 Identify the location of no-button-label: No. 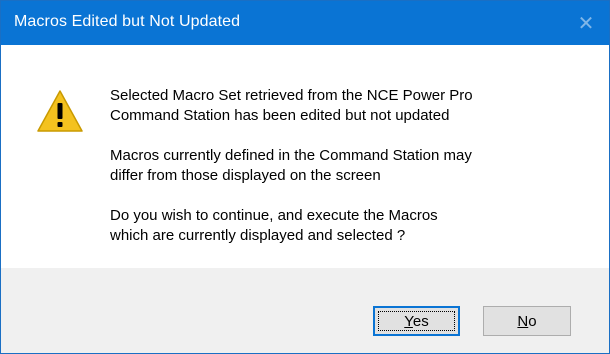
(526, 321).